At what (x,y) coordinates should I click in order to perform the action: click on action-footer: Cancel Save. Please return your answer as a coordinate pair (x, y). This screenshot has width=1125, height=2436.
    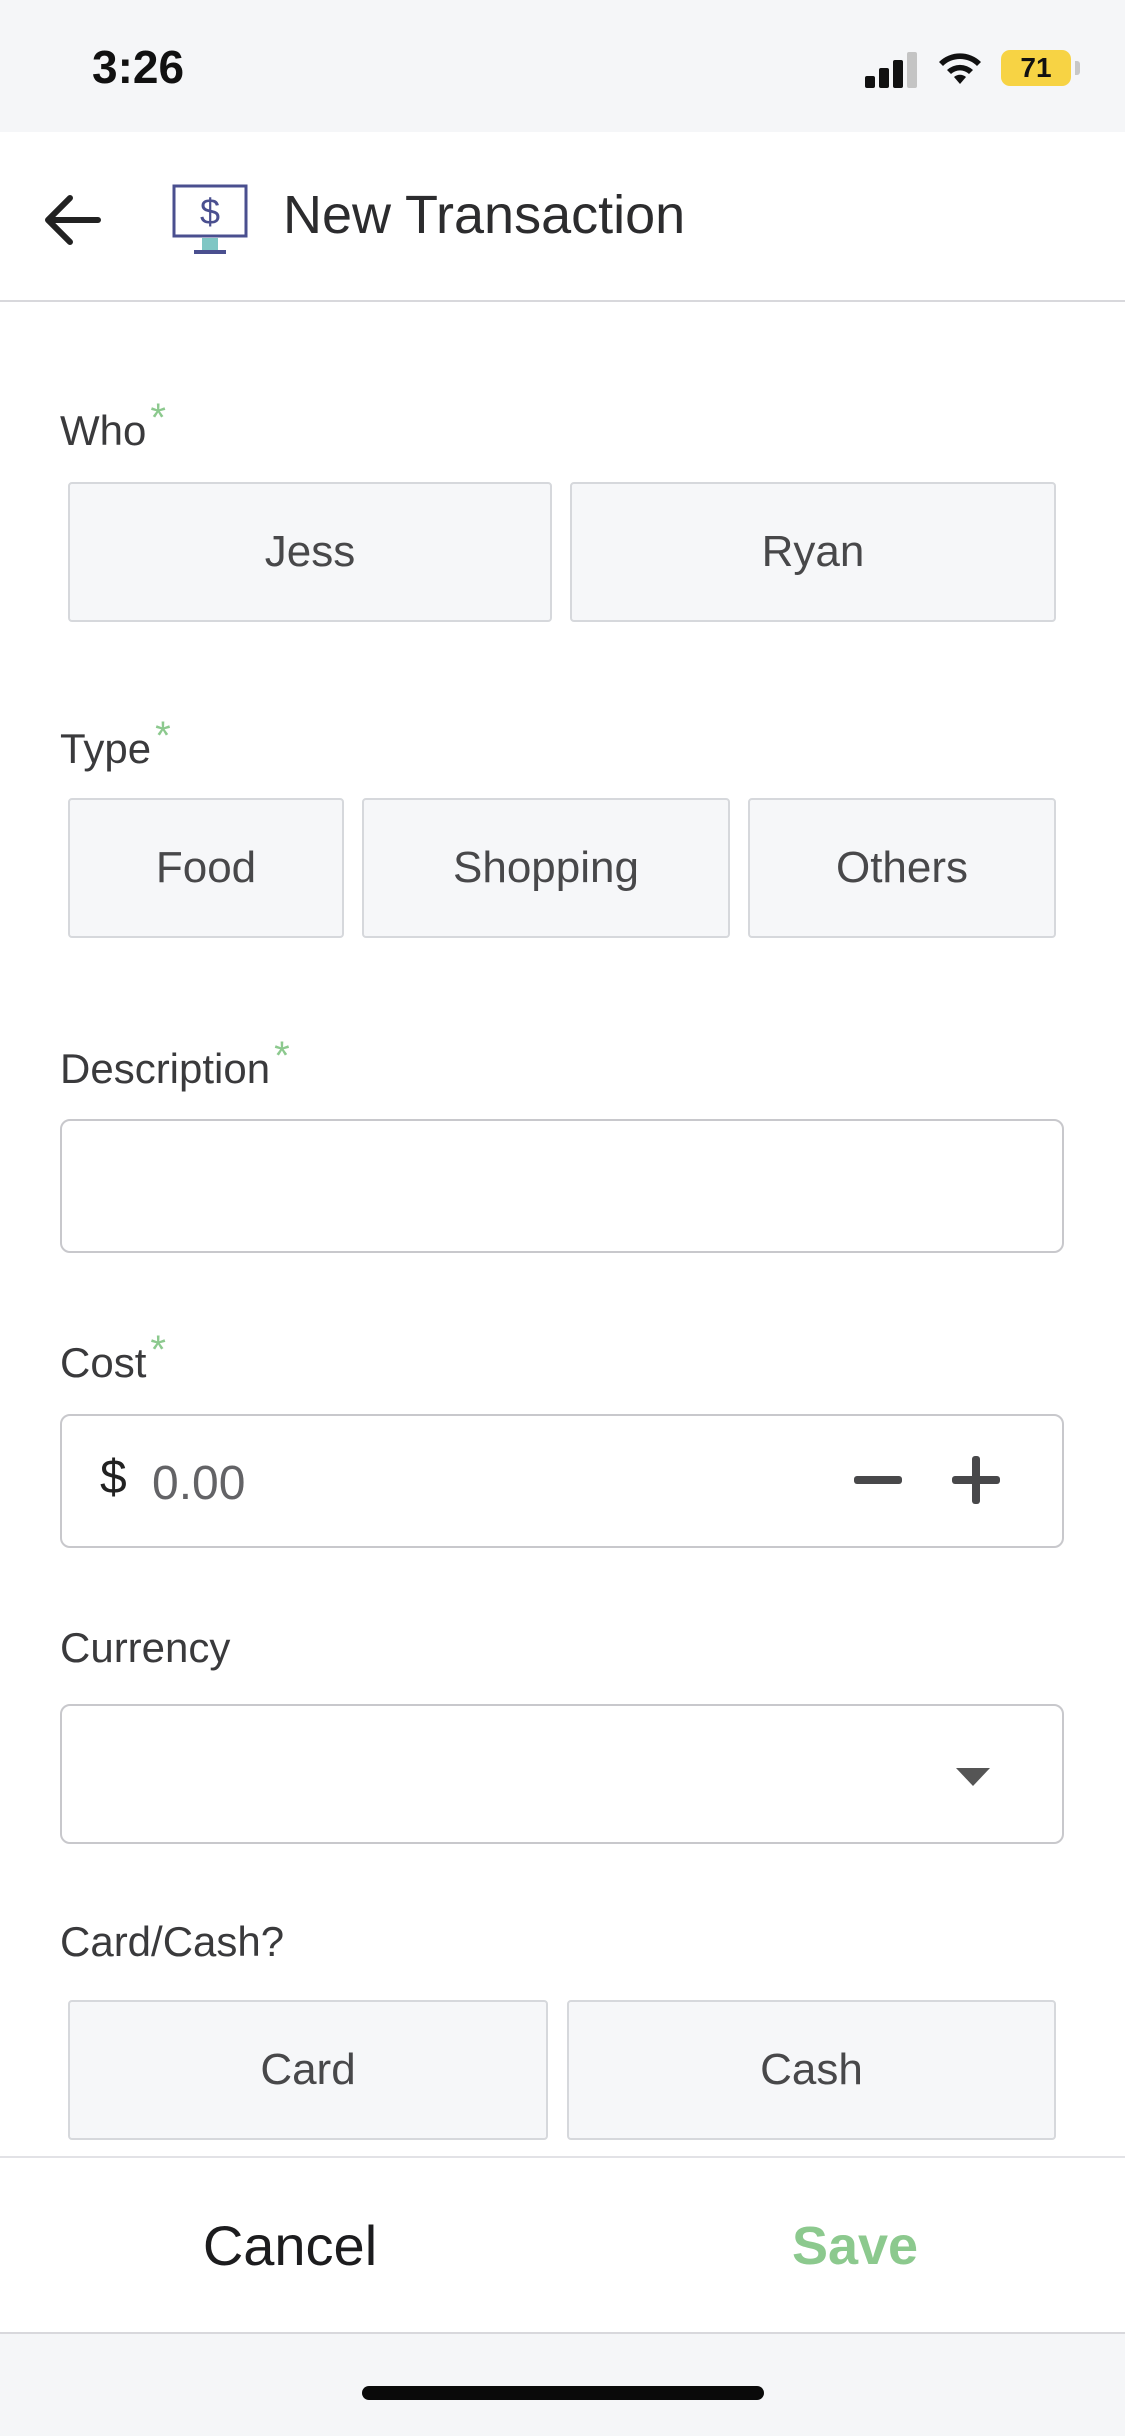
    Looking at the image, I should click on (562, 2245).